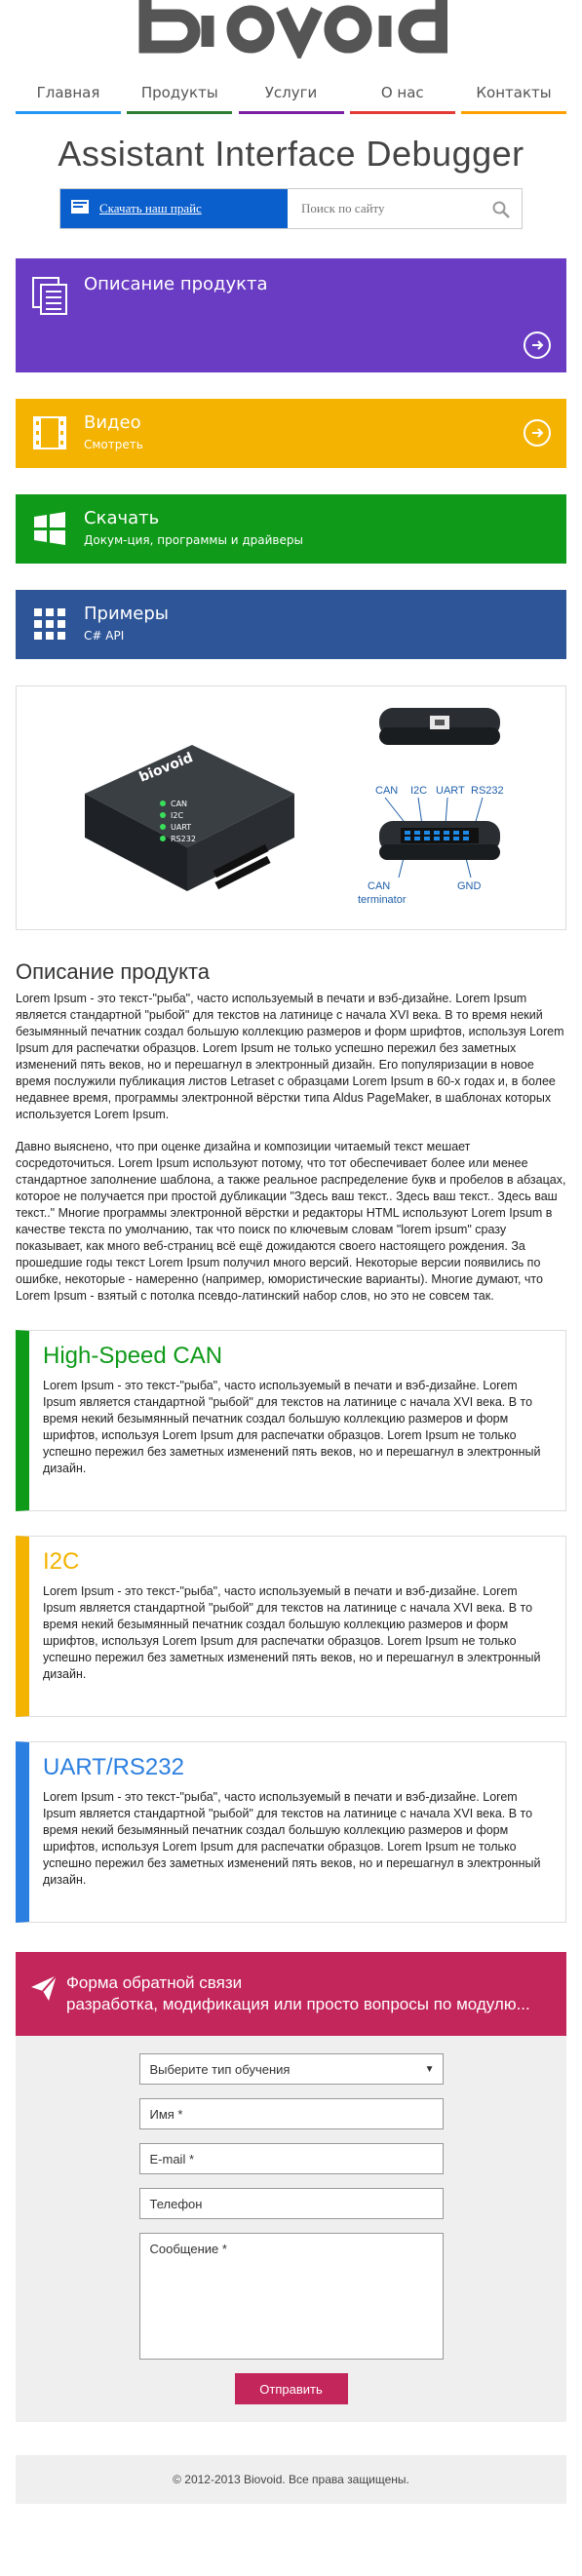 The image size is (582, 2576). What do you see at coordinates (291, 2203) in the screenshot?
I see `phone-field: Телефон` at bounding box center [291, 2203].